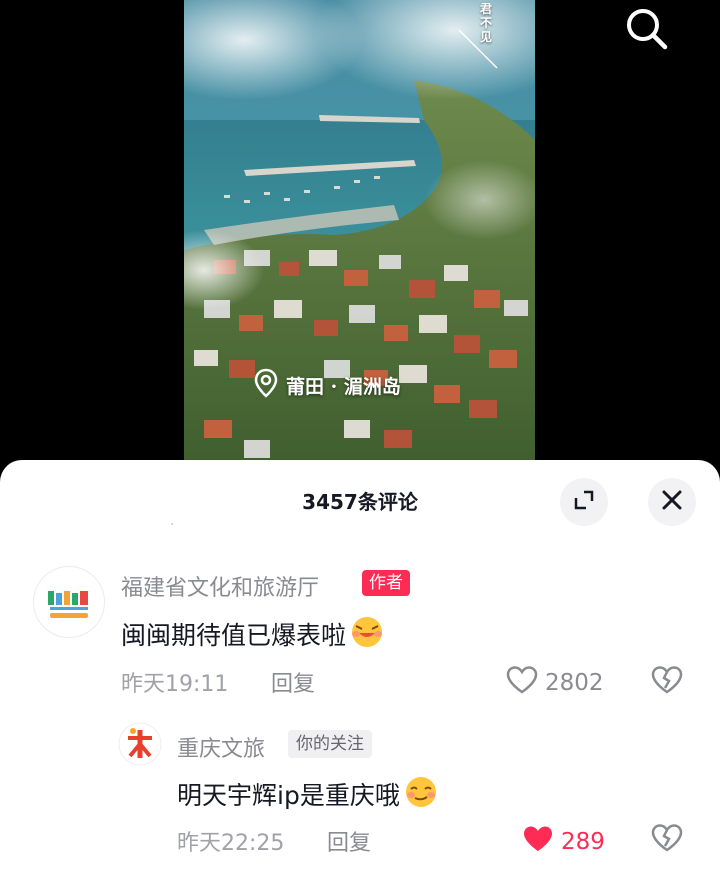 Image resolution: width=720 pixels, height=884 pixels. I want to click on comment-text-content: 明天宇辉ip是重庆哦, so click(288, 795).